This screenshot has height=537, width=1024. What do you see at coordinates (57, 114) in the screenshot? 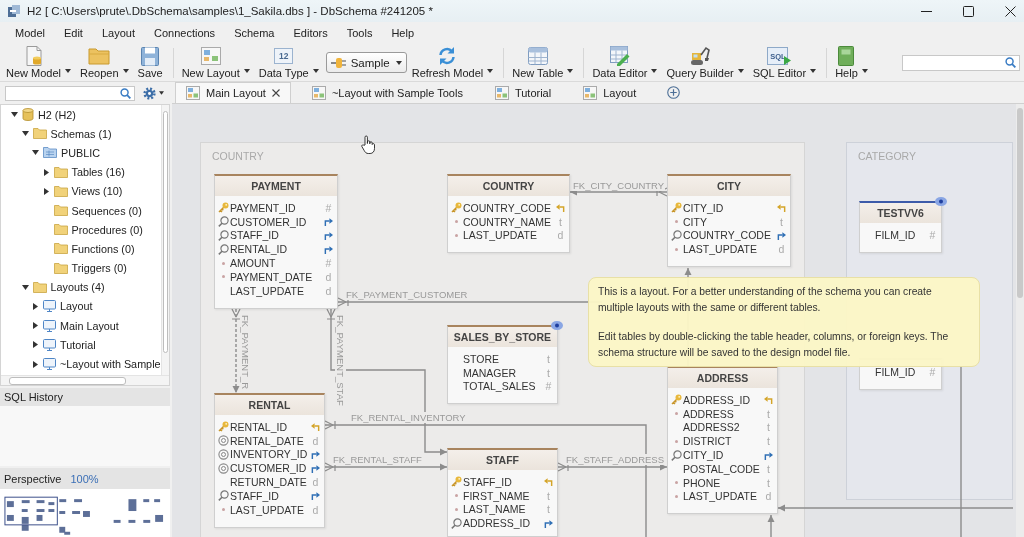
I see `tree-item-label: H2 (H2)` at bounding box center [57, 114].